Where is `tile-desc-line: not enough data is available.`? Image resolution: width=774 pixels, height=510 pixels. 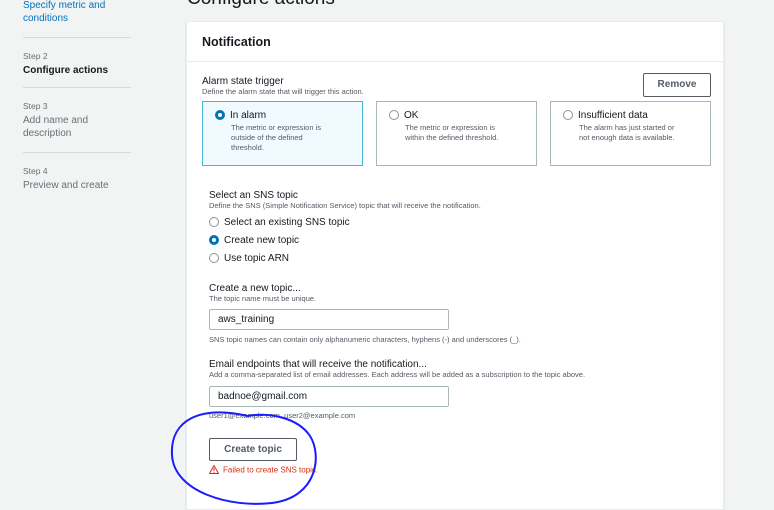
tile-desc-line: not enough data is available. is located at coordinates (627, 137).